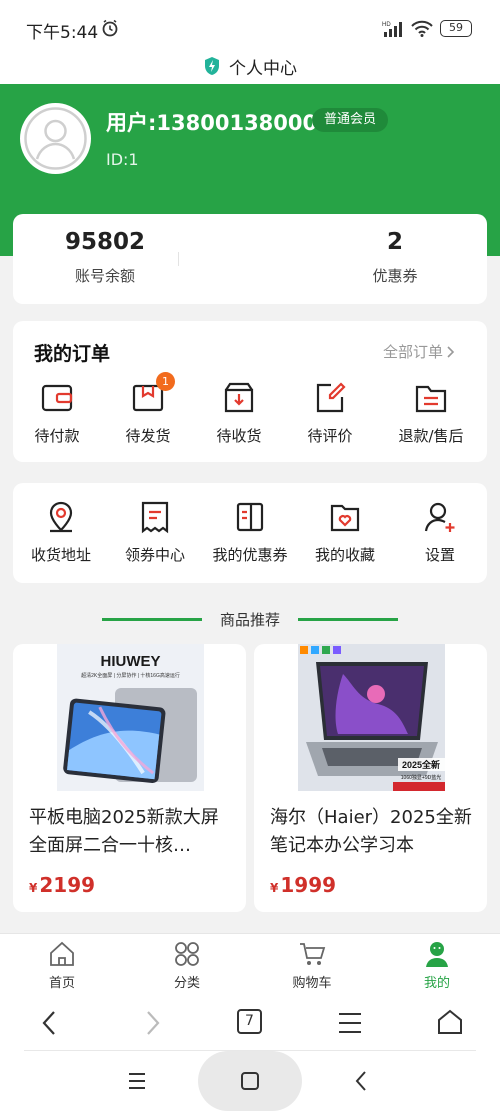 This screenshot has height=1111, width=500. What do you see at coordinates (350, 1023) in the screenshot?
I see `menu-icon` at bounding box center [350, 1023].